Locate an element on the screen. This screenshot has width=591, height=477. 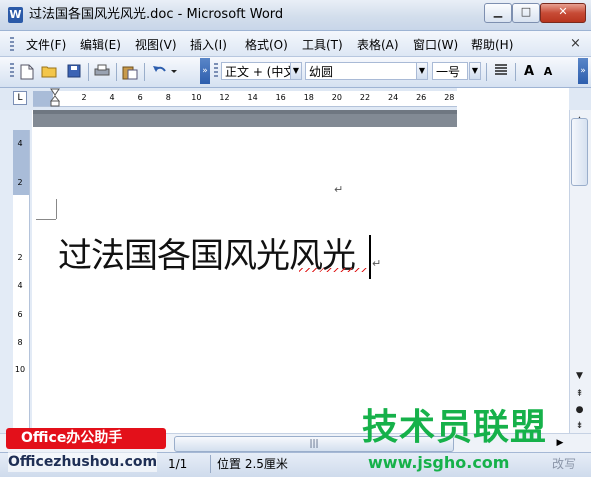
format-toolbar-grip-handle is located at coordinates (216, 71).